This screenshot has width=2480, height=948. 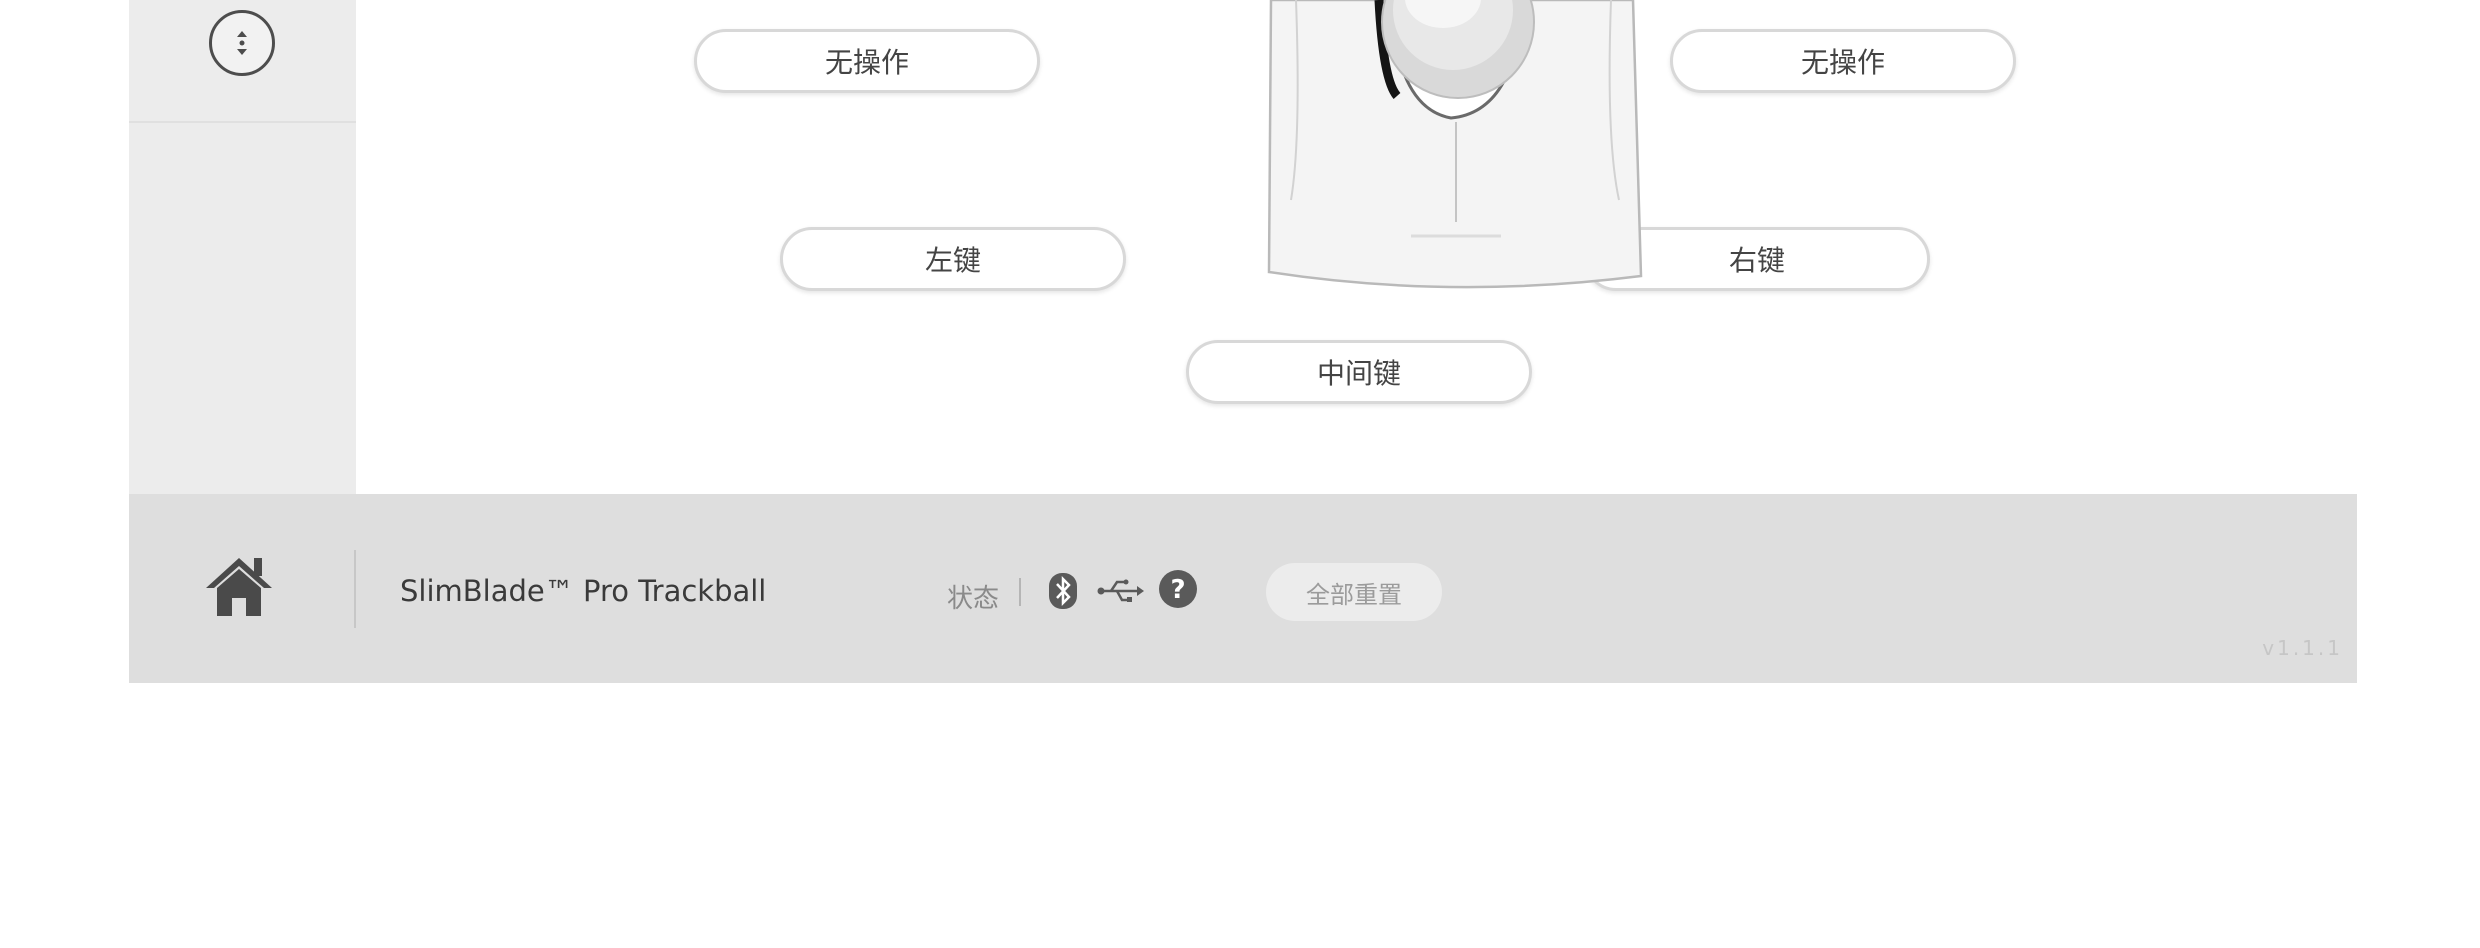 I want to click on trackball-device-image, so click(x=1455, y=144).